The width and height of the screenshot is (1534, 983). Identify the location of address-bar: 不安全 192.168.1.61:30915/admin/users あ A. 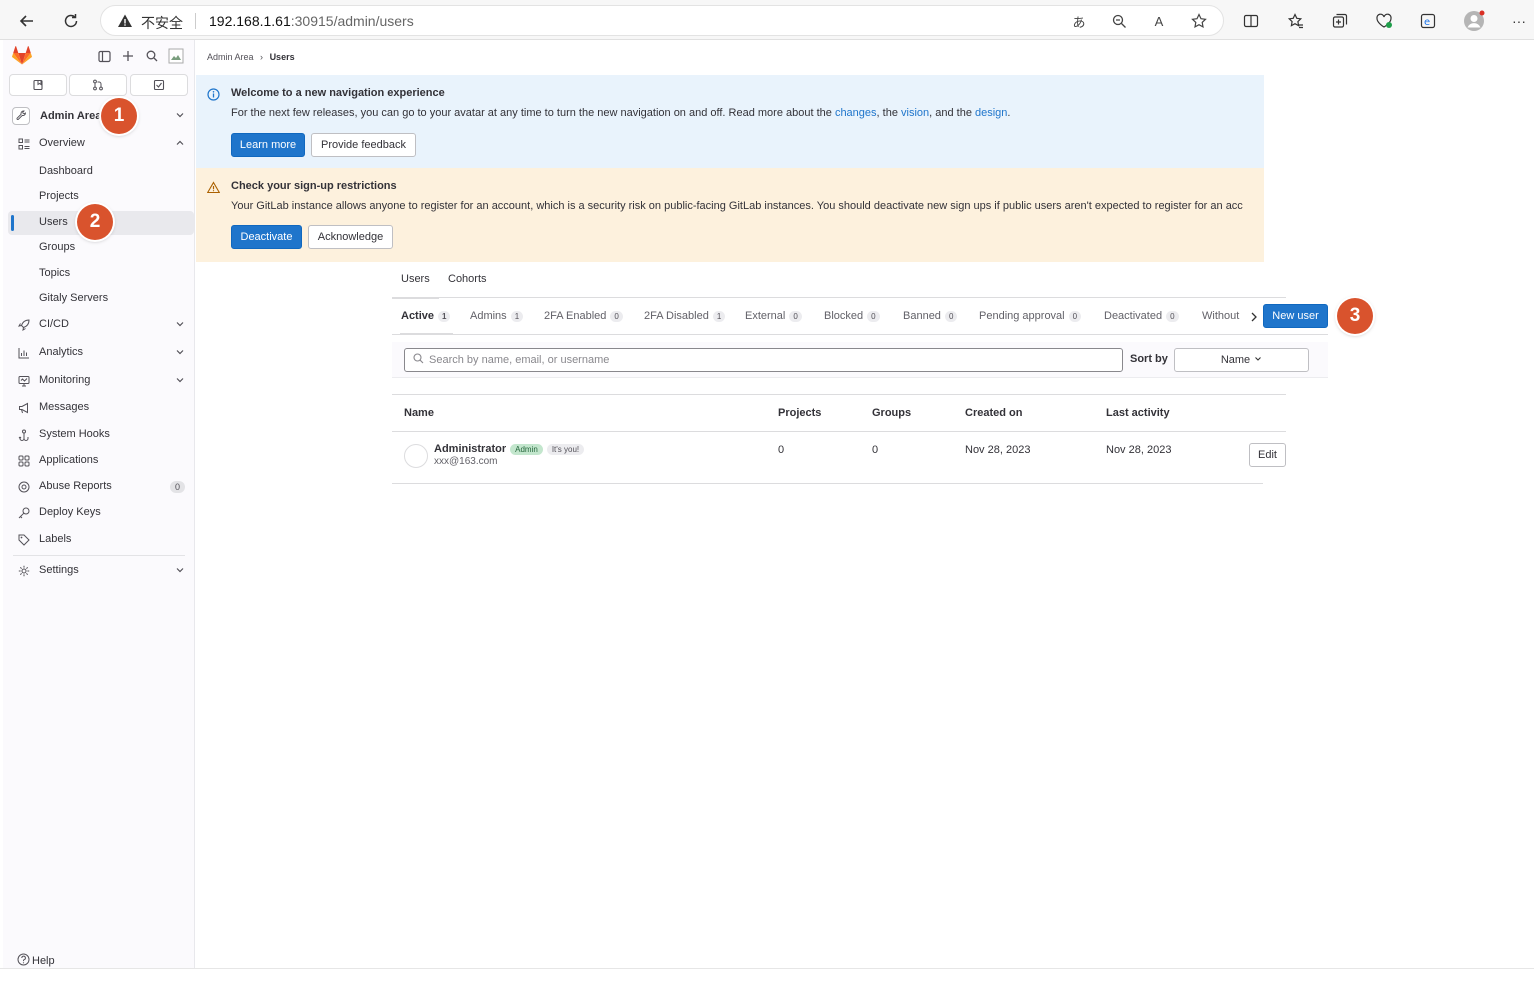
(662, 20).